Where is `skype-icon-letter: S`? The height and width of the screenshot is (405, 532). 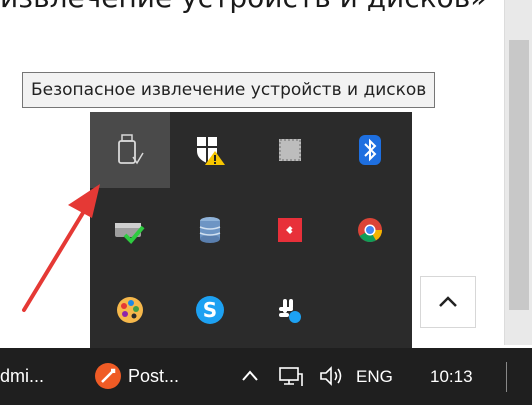 skype-icon-letter: S is located at coordinates (210, 310).